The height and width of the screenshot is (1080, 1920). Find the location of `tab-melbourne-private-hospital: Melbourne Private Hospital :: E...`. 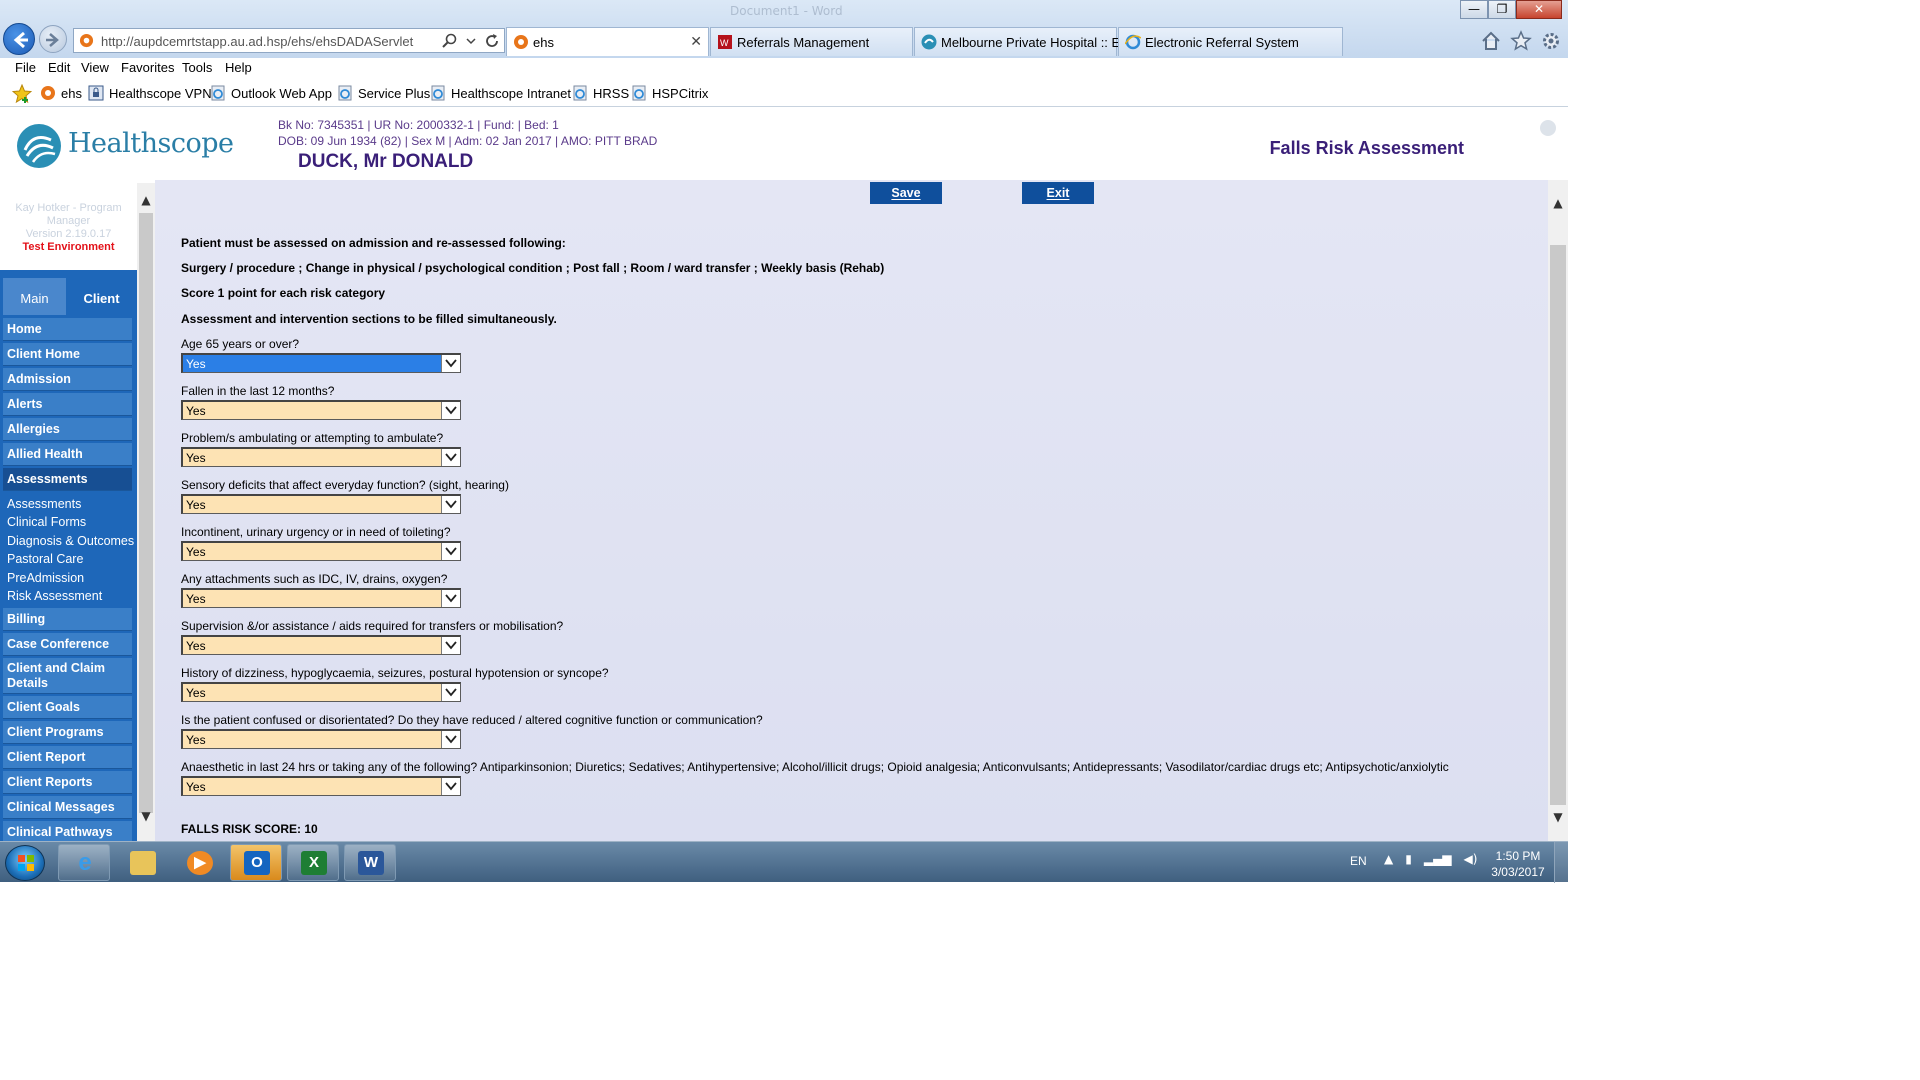

tab-melbourne-private-hospital: Melbourne Private Hospital :: E... is located at coordinates (1022, 41).